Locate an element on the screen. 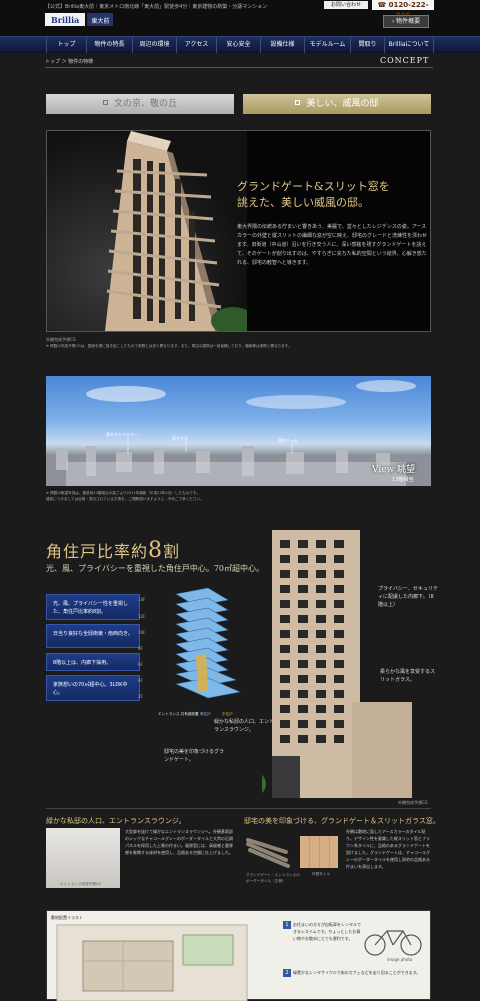  tab-label: 美しい、威風の邸 is located at coordinates (342, 104).